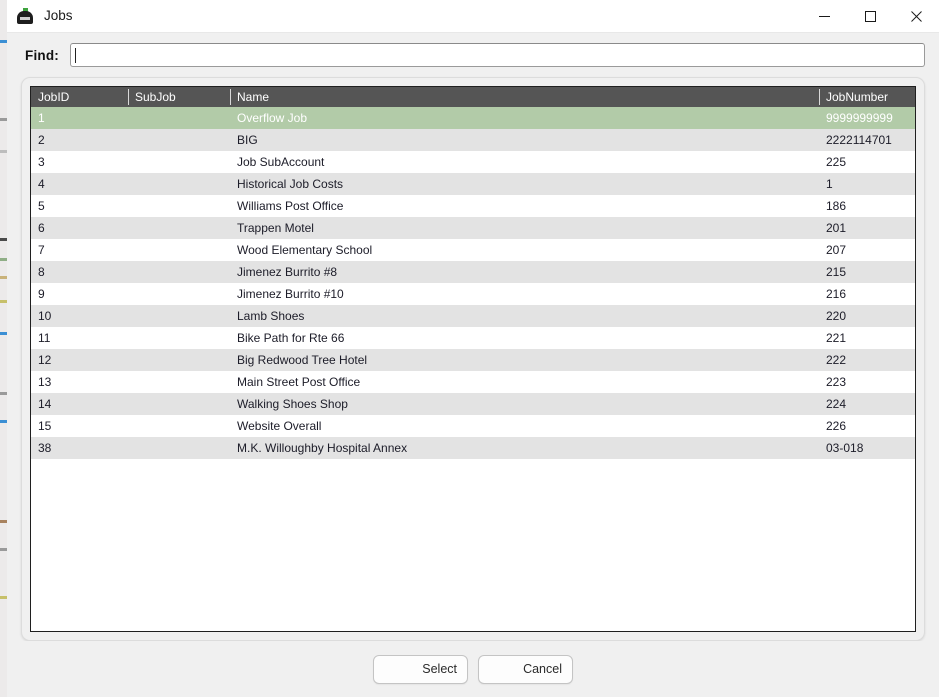 Image resolution: width=939 pixels, height=697 pixels. Describe the element at coordinates (44, 338) in the screenshot. I see `cell-jobid: 11` at that location.